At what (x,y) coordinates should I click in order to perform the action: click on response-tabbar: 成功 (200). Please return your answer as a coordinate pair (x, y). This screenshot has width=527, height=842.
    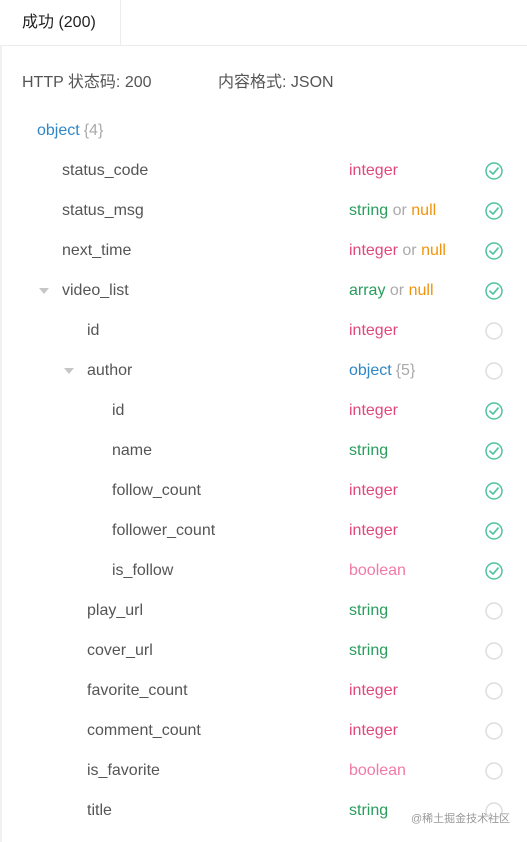
    Looking at the image, I should click on (263, 23).